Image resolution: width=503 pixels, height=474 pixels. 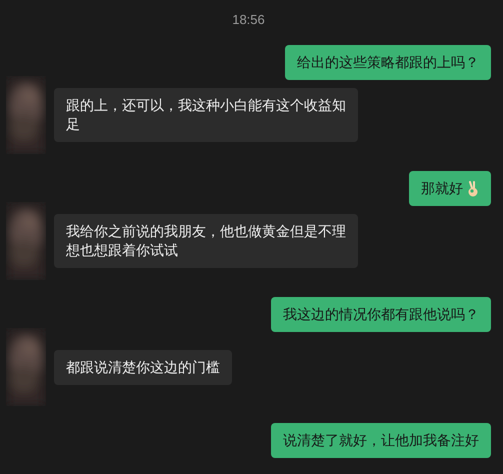 What do you see at coordinates (381, 440) in the screenshot?
I see `sent-message: 说清楚了就好，让他加我备注好` at bounding box center [381, 440].